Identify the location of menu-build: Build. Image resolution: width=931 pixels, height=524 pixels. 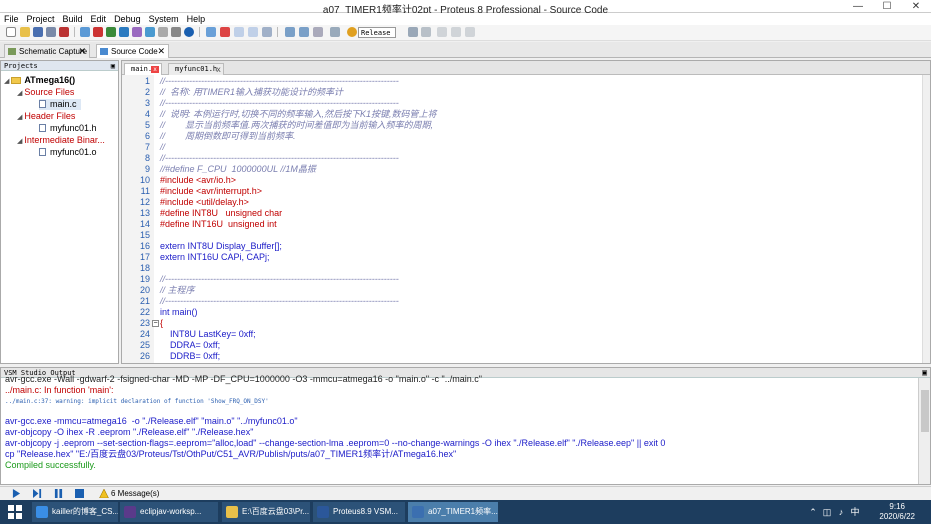
(73, 19).